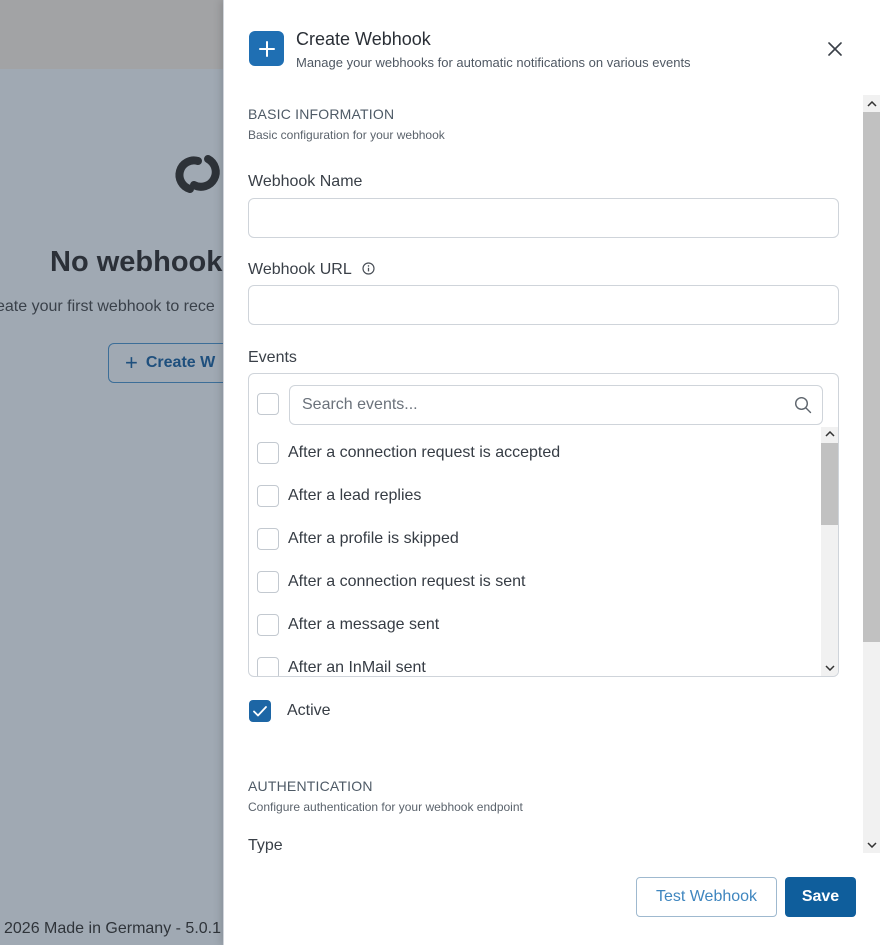 The image size is (885, 945). Describe the element at coordinates (305, 181) in the screenshot. I see `webhook-name-label: Webhook Name` at that location.